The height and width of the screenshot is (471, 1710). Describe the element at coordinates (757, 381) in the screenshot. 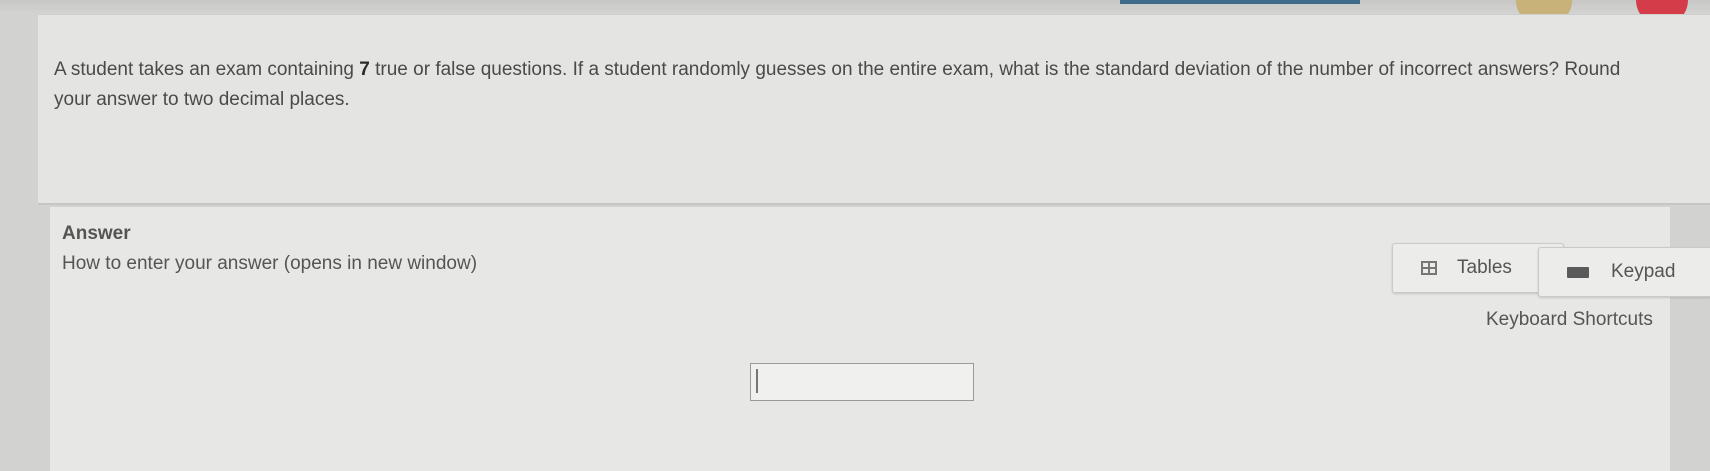

I see `text-caret` at that location.